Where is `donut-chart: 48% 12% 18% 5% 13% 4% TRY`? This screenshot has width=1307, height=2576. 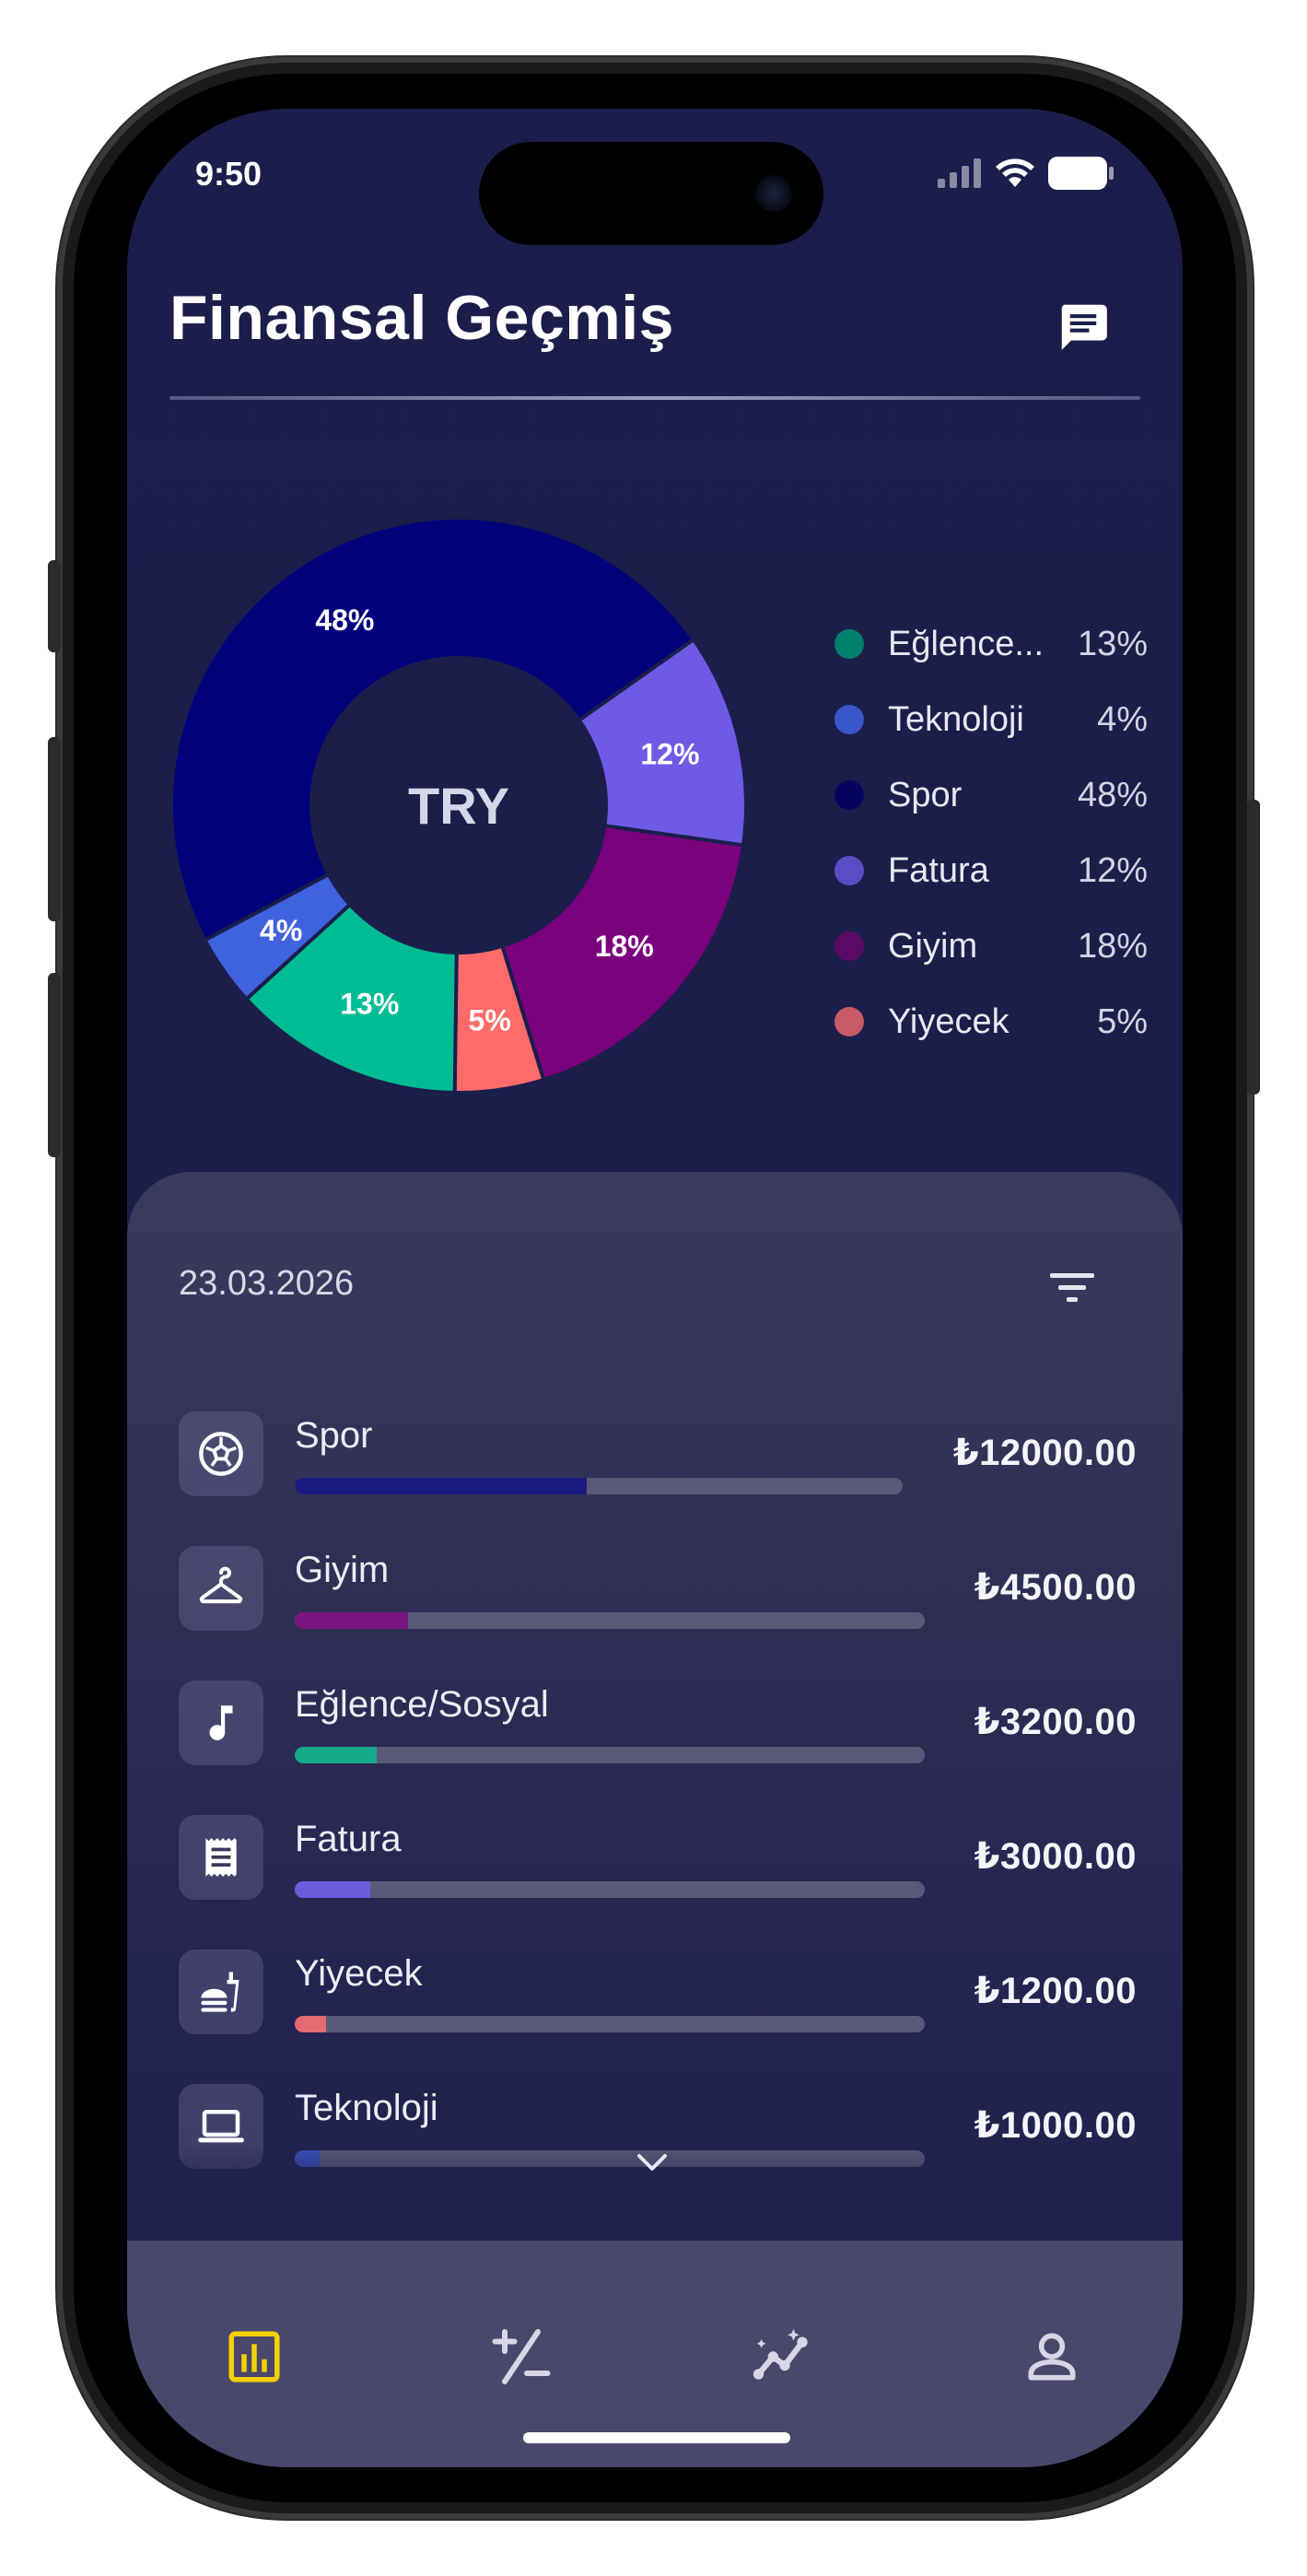
donut-chart: 48% 12% 18% 5% 13% 4% TRY is located at coordinates (459, 805).